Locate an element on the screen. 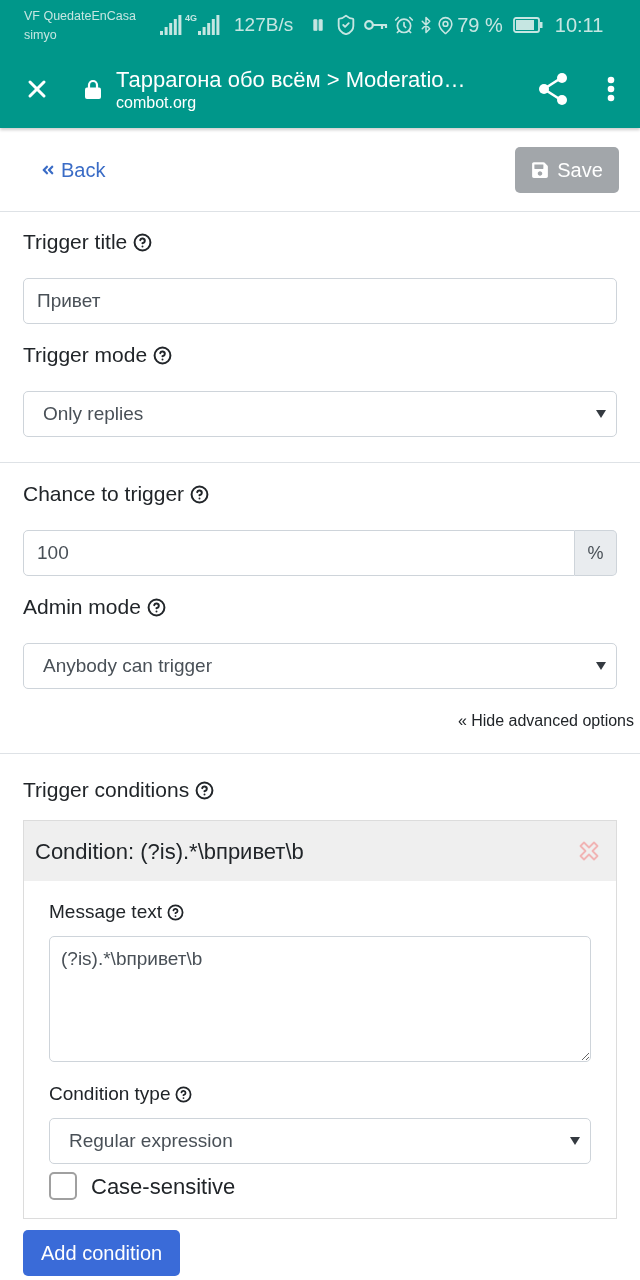  network-type-label: 4G is located at coordinates (191, 18).